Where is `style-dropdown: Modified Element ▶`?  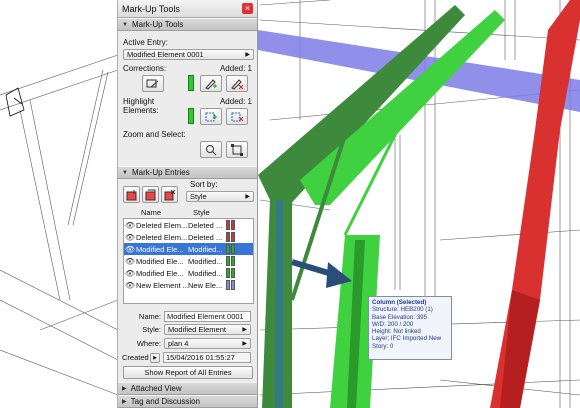 style-dropdown: Modified Element ▶ is located at coordinates (207, 329).